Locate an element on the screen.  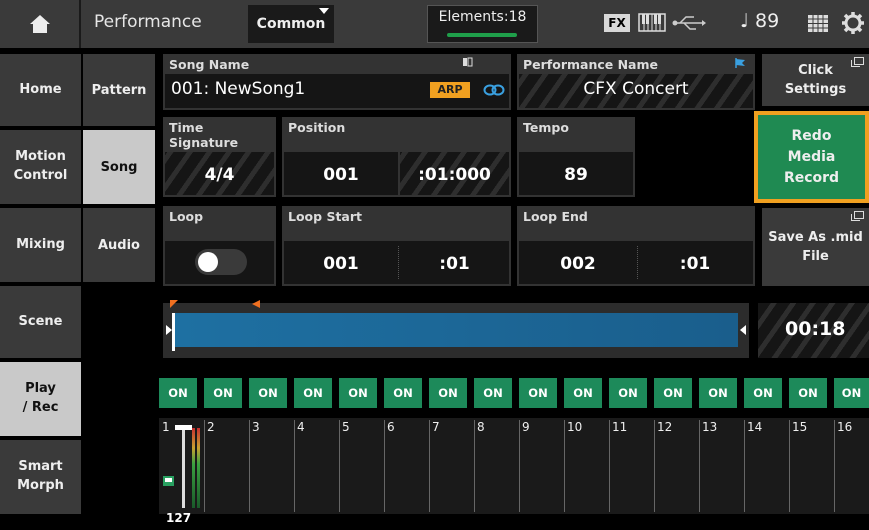
playhead is located at coordinates (173, 332).